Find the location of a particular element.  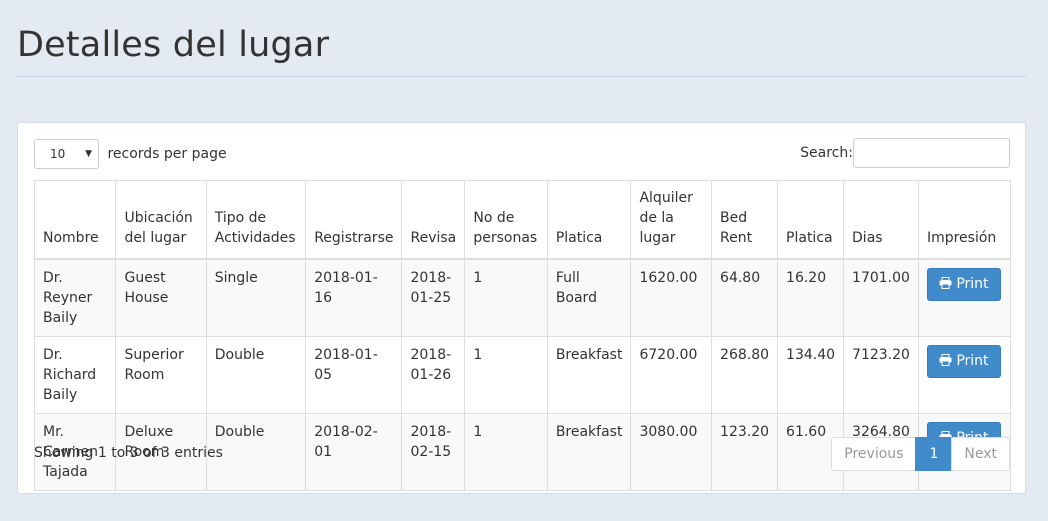

table-cell: 7123.20 is located at coordinates (881, 375).